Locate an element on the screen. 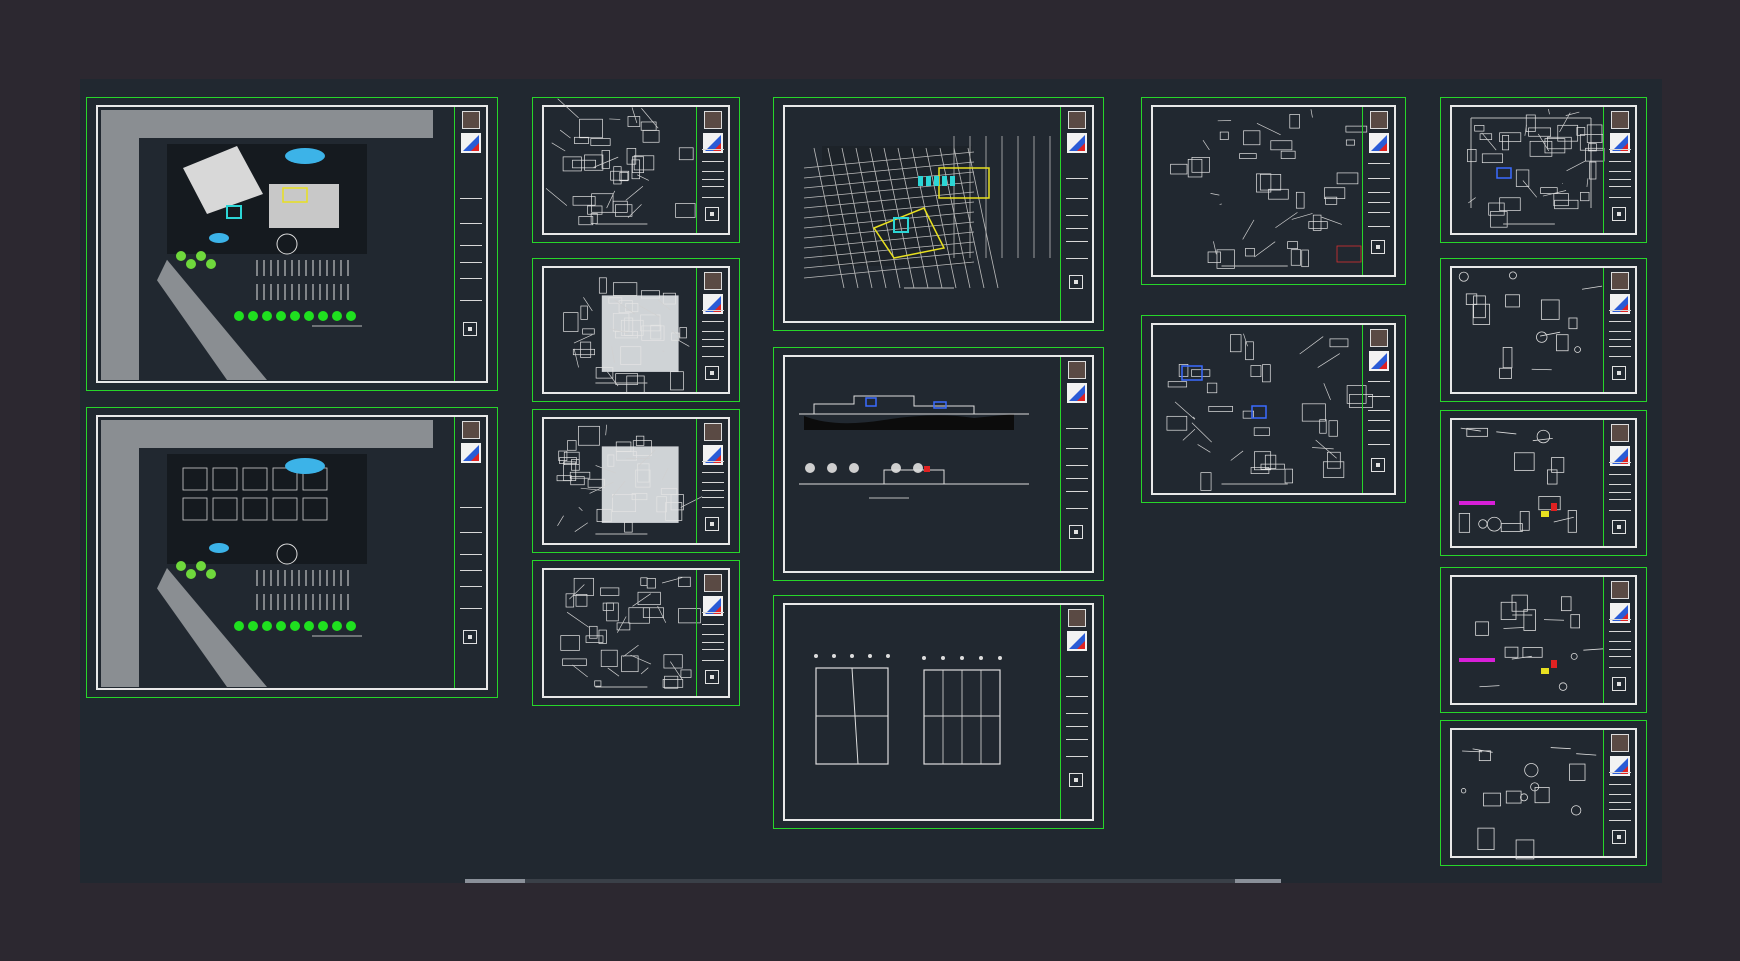  layout-sheet-structural-grid-plan is located at coordinates (938, 214).